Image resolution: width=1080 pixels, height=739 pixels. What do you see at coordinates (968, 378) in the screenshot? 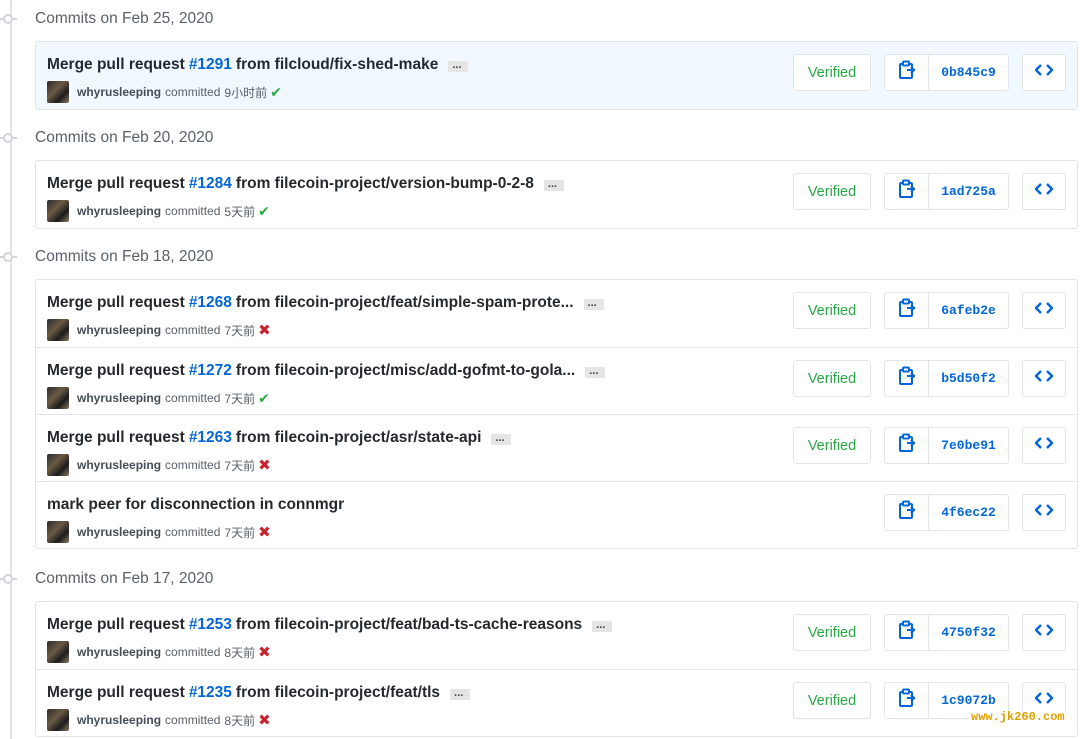
I see `commit-sha-link: b5d50f2` at bounding box center [968, 378].